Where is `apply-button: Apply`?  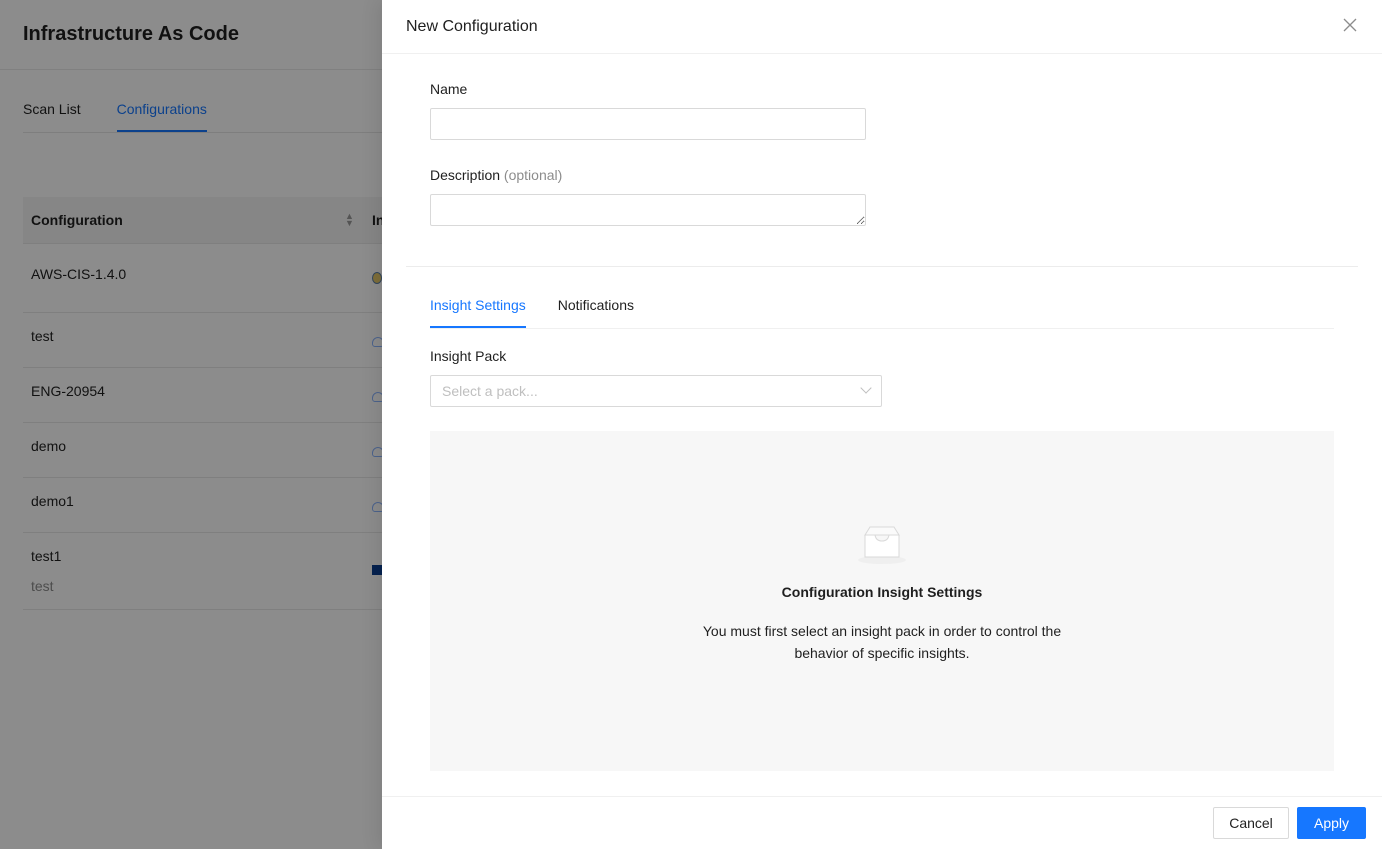
apply-button: Apply is located at coordinates (1331, 823).